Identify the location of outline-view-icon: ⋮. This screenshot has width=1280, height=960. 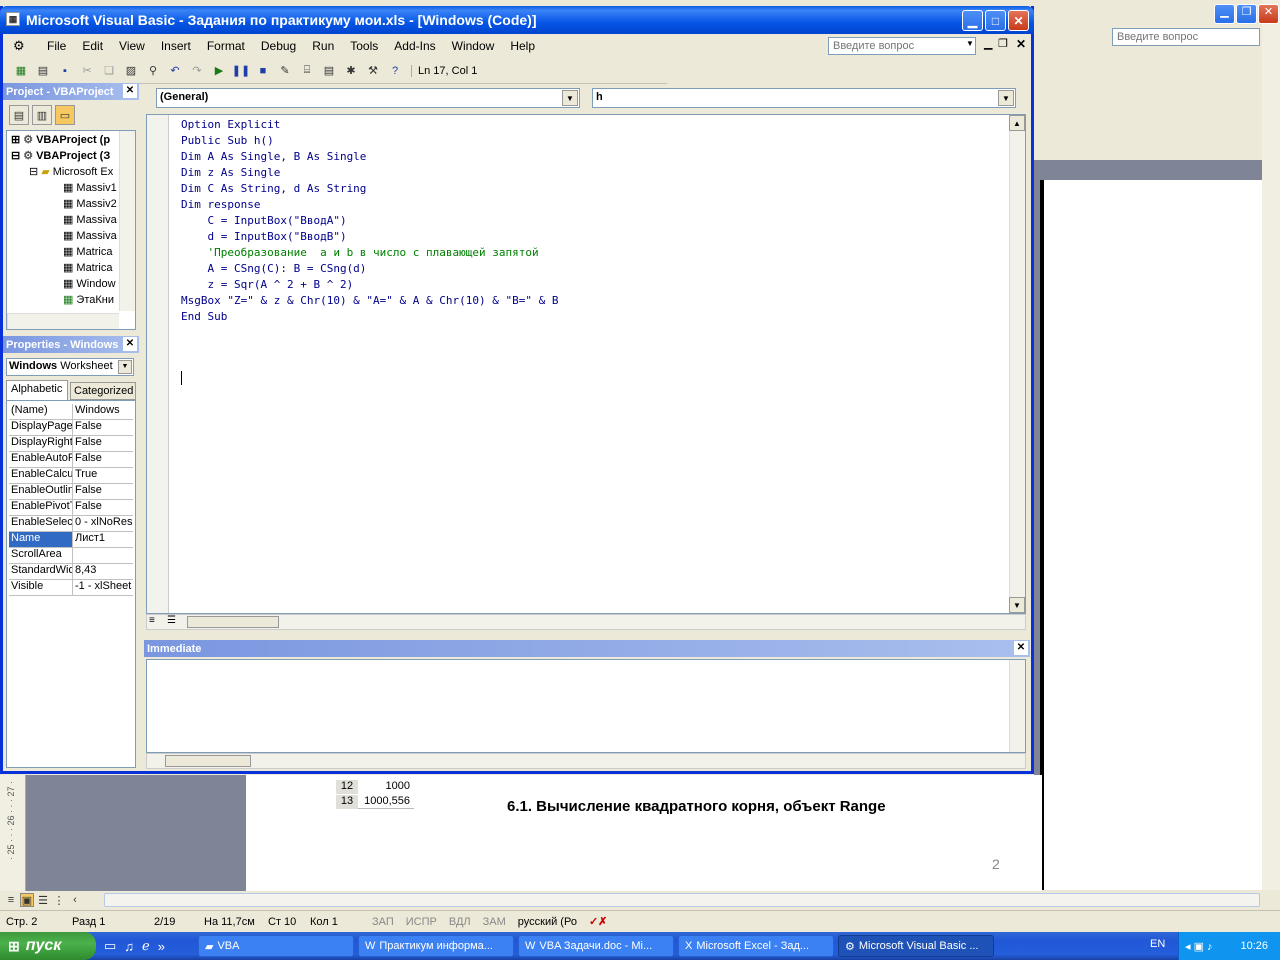
(59, 900).